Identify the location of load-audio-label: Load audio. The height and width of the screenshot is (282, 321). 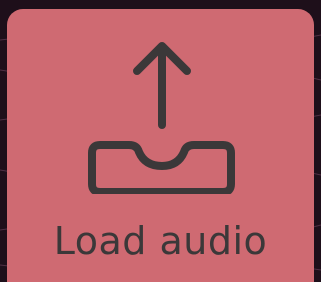
(160, 241).